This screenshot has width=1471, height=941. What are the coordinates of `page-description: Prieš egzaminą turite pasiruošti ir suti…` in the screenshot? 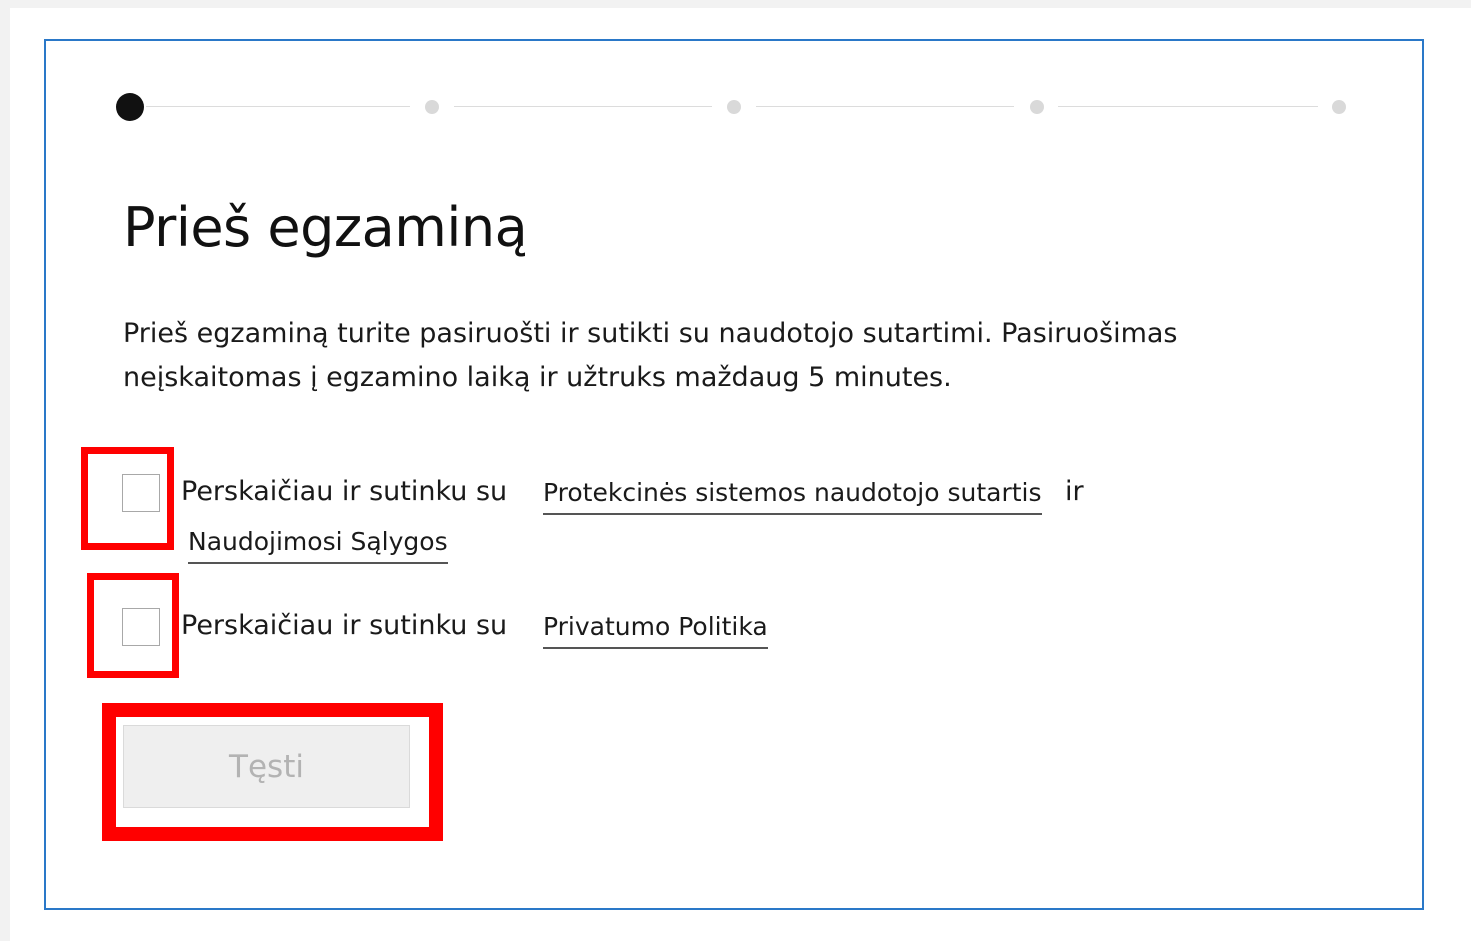 It's located at (650, 355).